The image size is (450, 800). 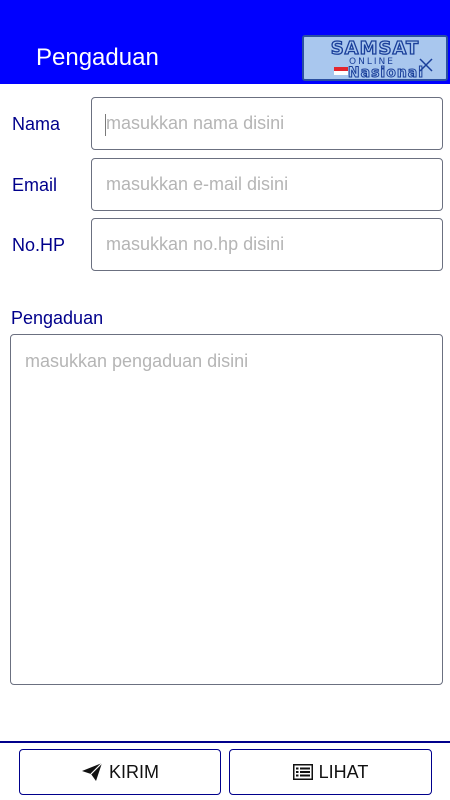 I want to click on pengaduan-label: Pengaduan, so click(x=57, y=318).